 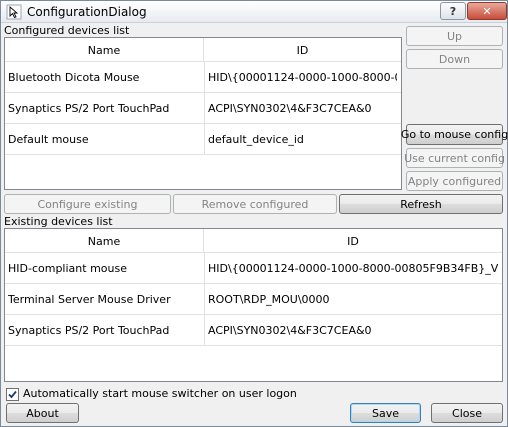 What do you see at coordinates (89, 299) in the screenshot?
I see `device-name: Terminal Server Mouse Driver` at bounding box center [89, 299].